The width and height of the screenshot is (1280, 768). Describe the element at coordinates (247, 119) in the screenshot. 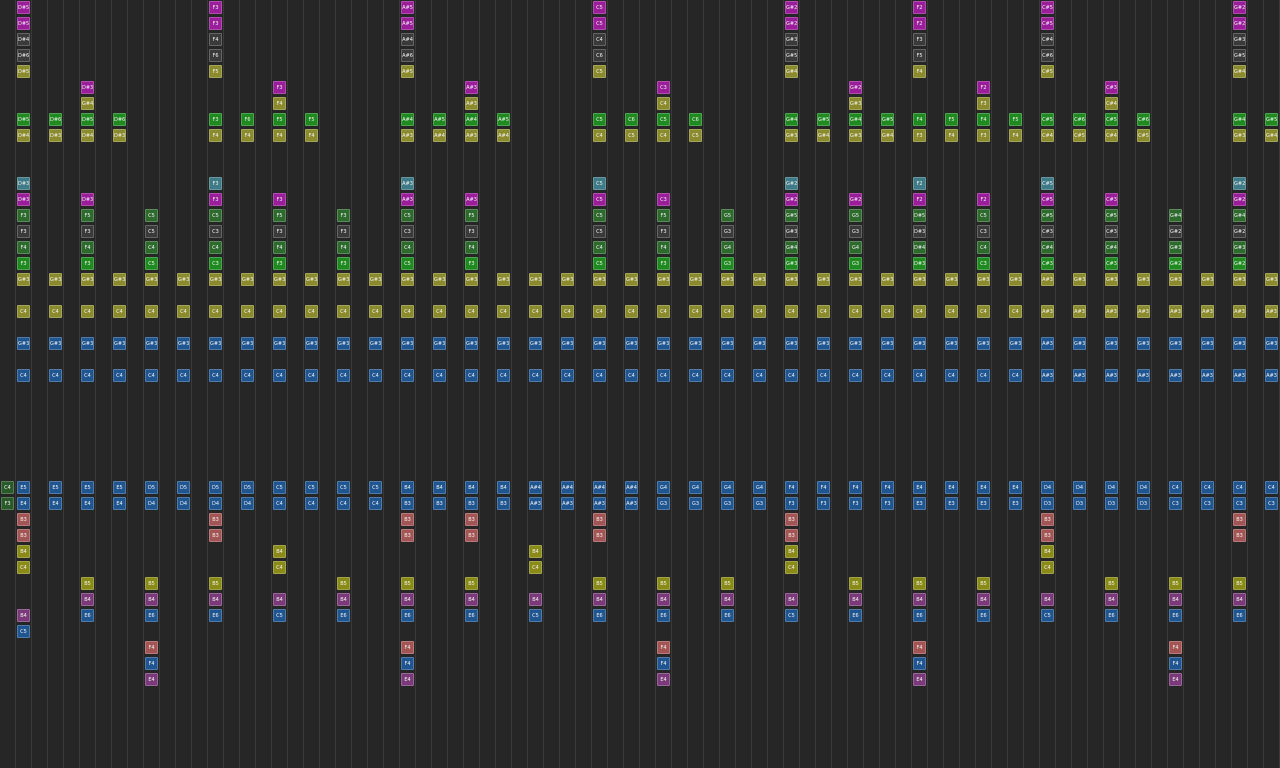

I see `note-cell: F6` at that location.